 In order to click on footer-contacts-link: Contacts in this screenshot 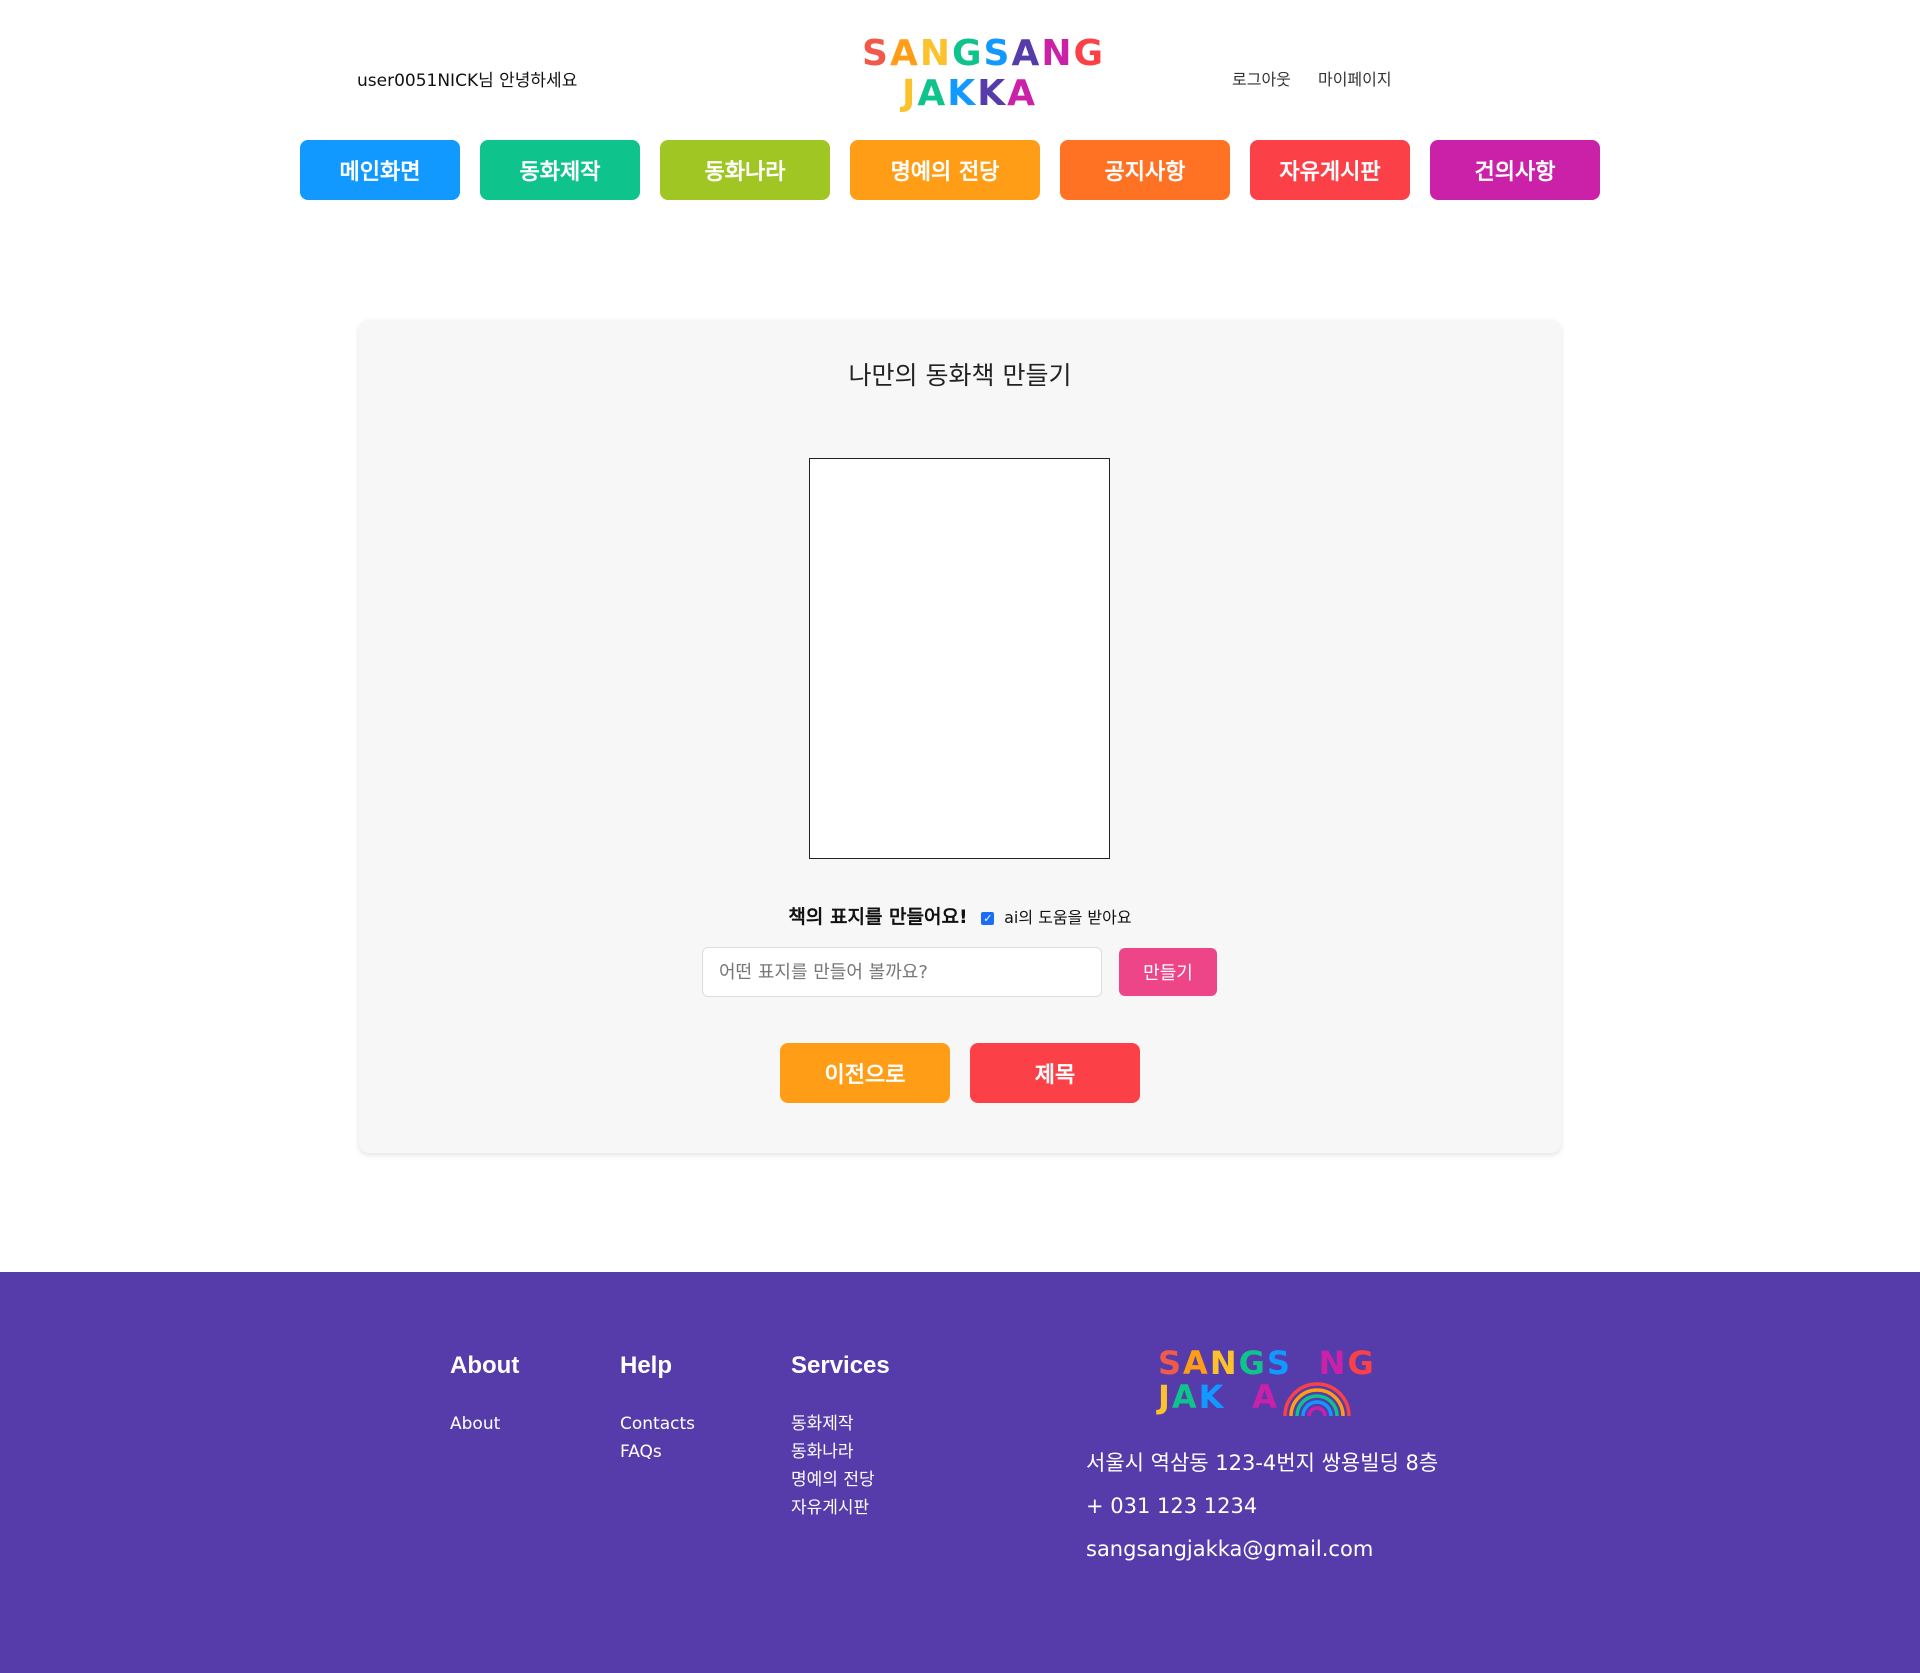, I will do `click(657, 1424)`.